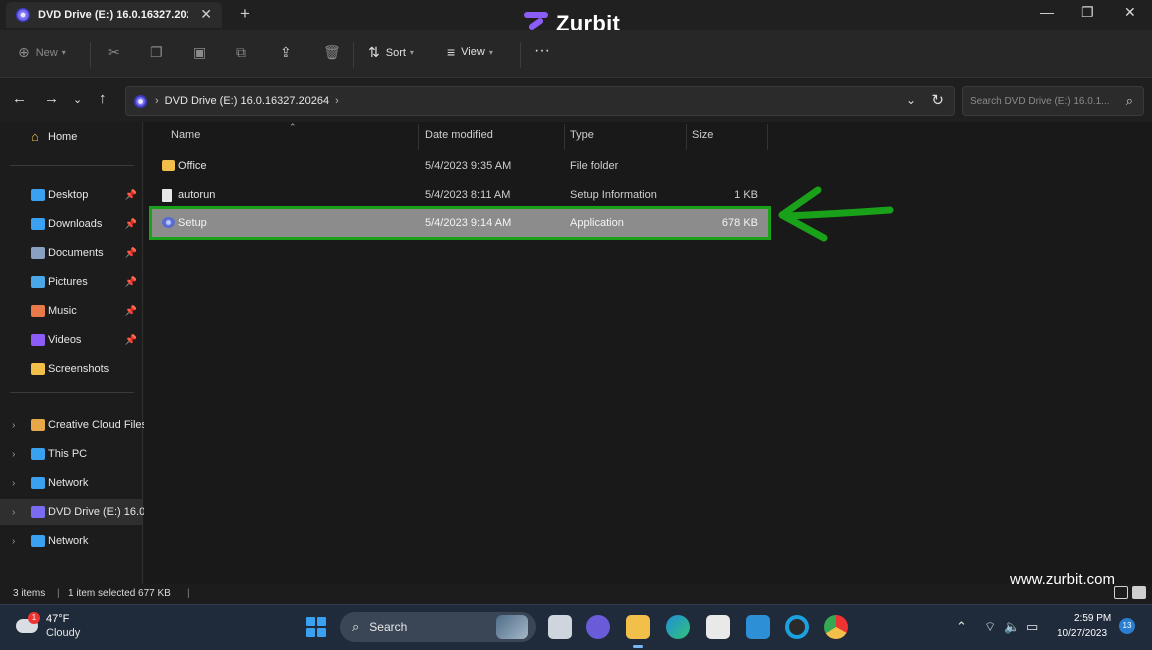  Describe the element at coordinates (1127, 626) in the screenshot. I see `notification-badge: 13` at that location.